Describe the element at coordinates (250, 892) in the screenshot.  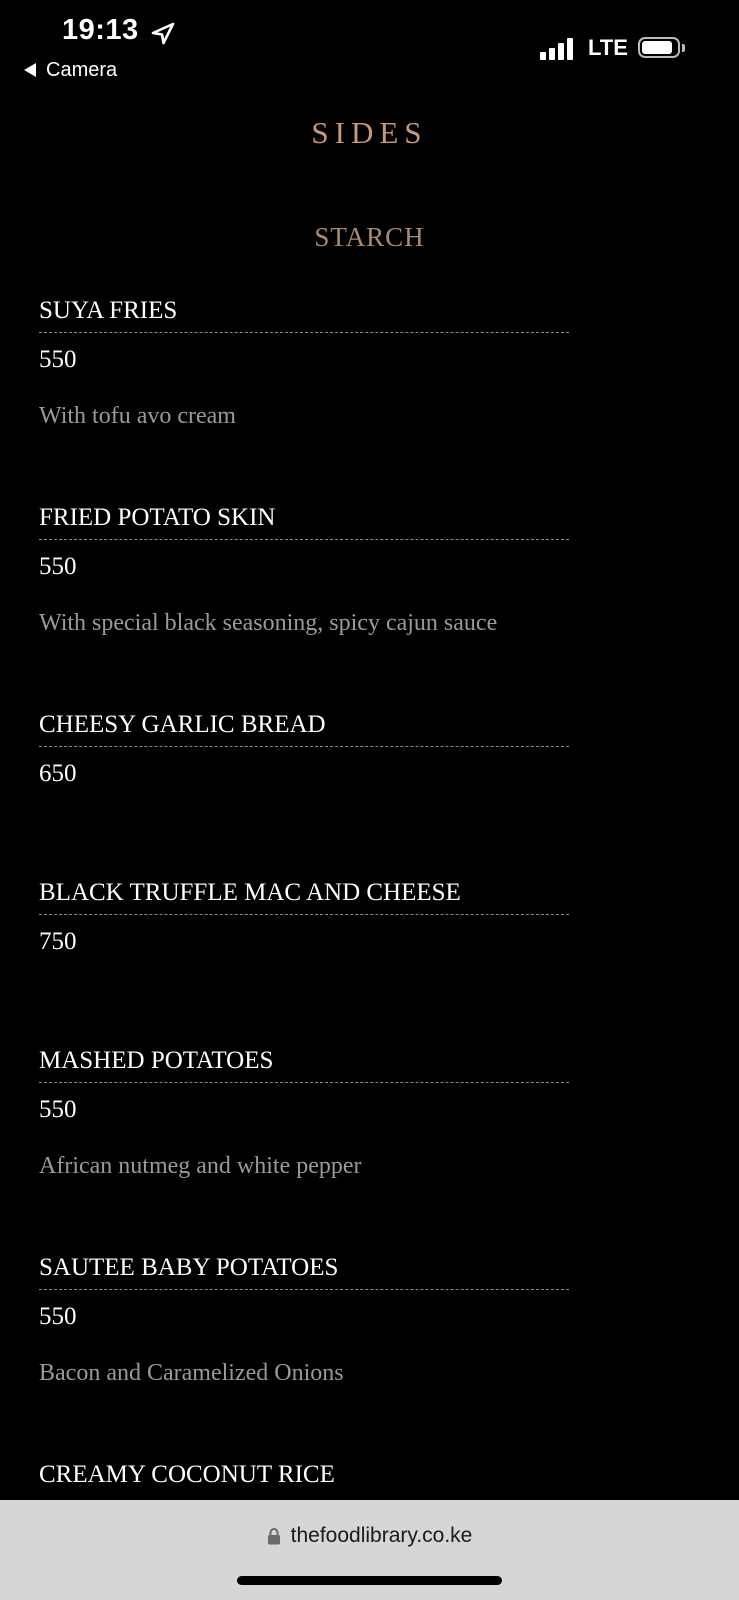
I see `menu-item-name: BLACK TRUFFLE MAC AND CHEESE` at that location.